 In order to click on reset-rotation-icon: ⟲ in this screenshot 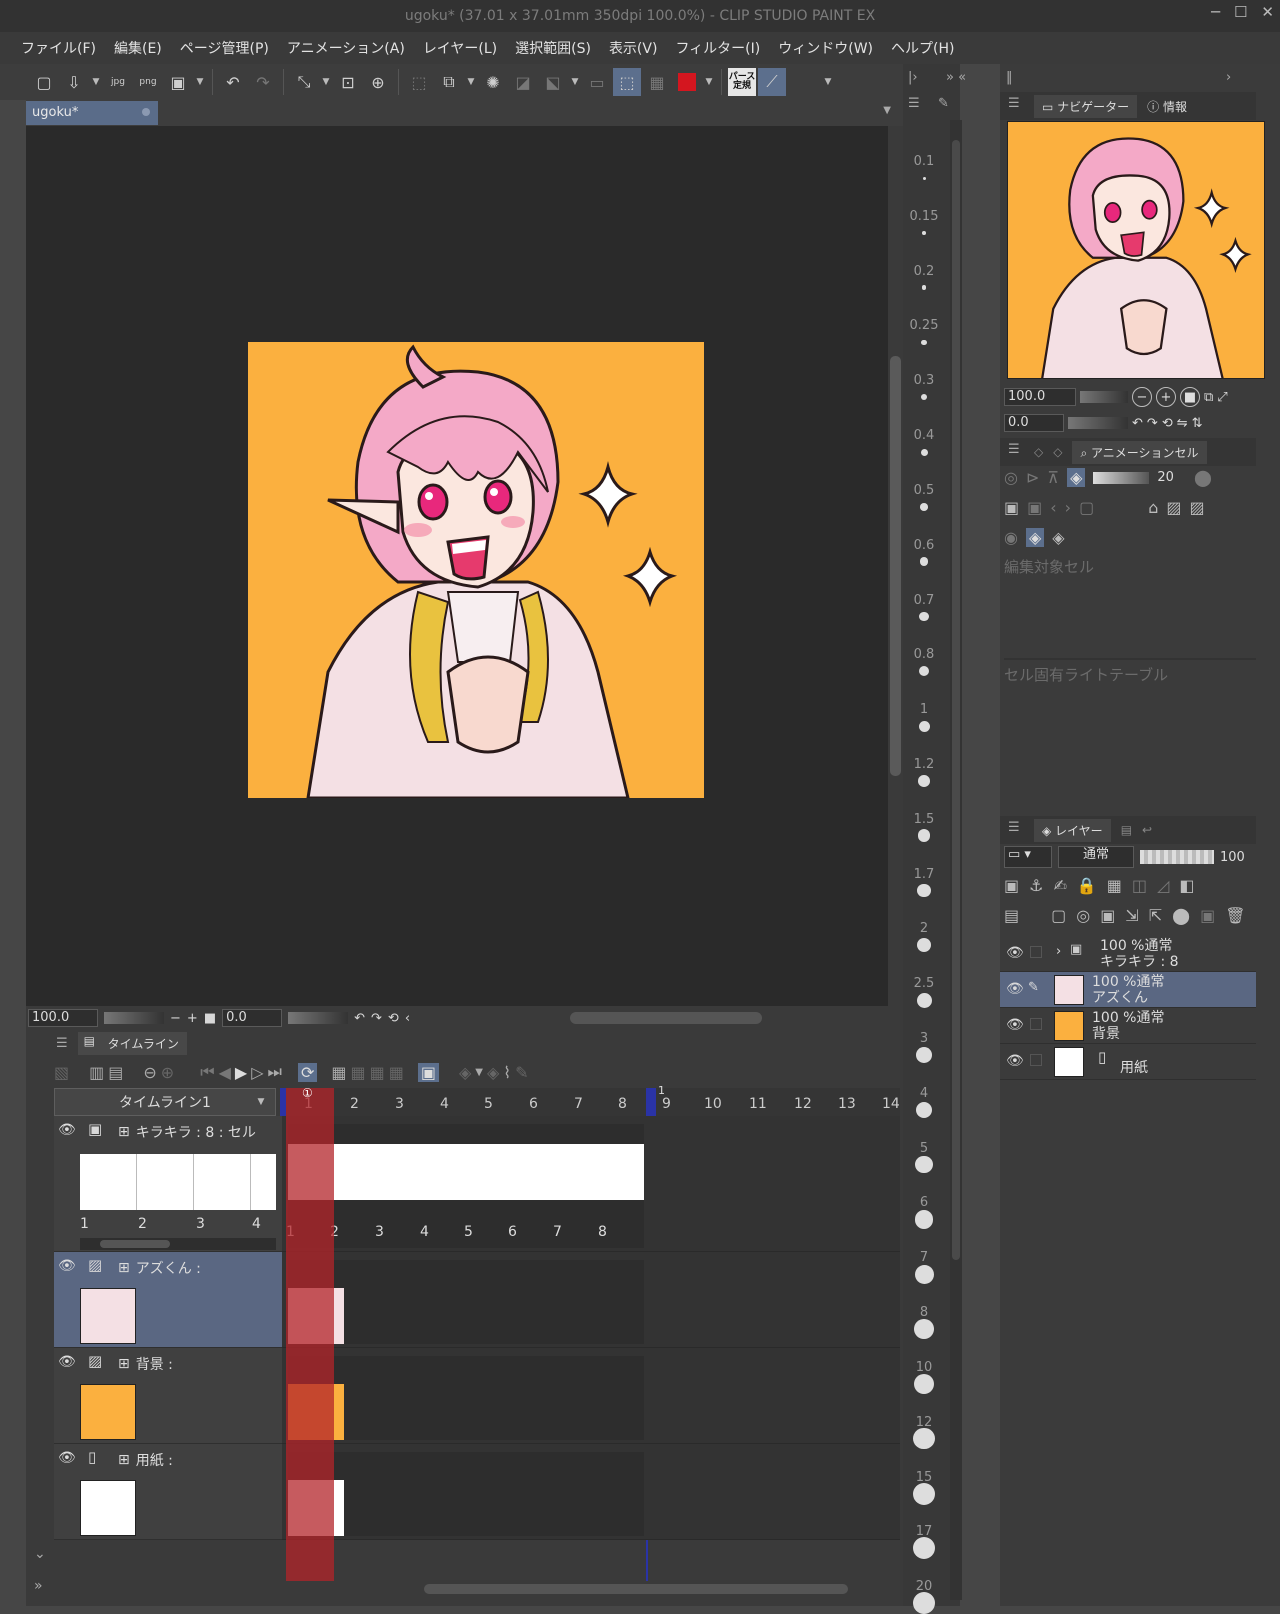, I will do `click(393, 1018)`.